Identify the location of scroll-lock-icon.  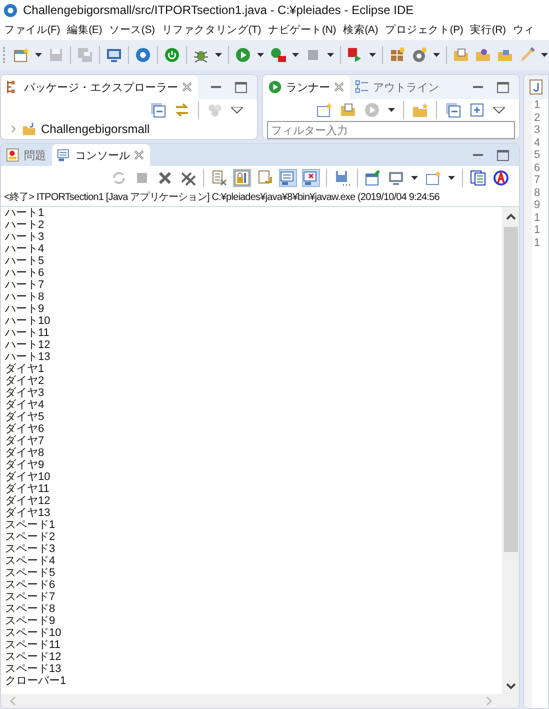
(242, 178).